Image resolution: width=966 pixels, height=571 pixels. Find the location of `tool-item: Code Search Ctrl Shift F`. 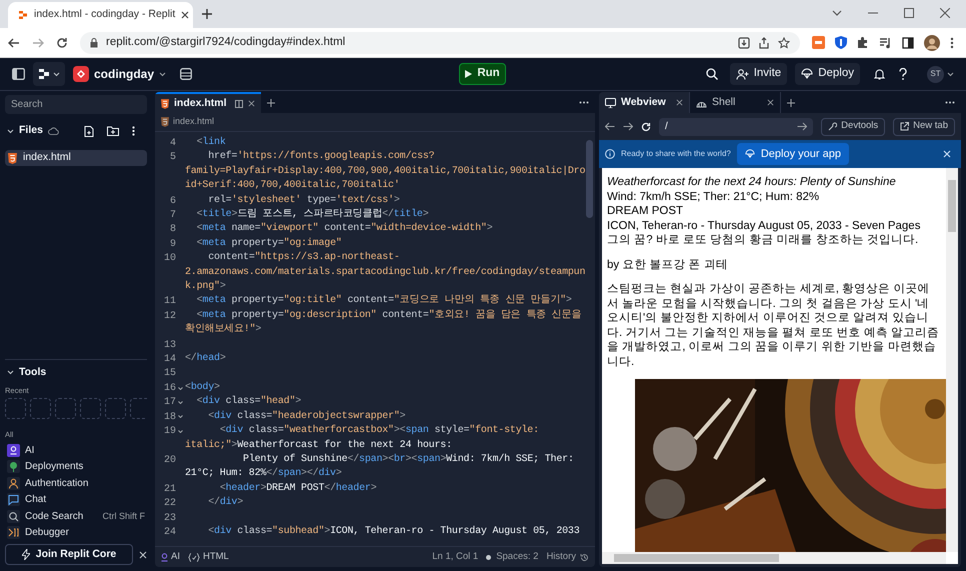

tool-item: Code Search Ctrl Shift F is located at coordinates (76, 516).